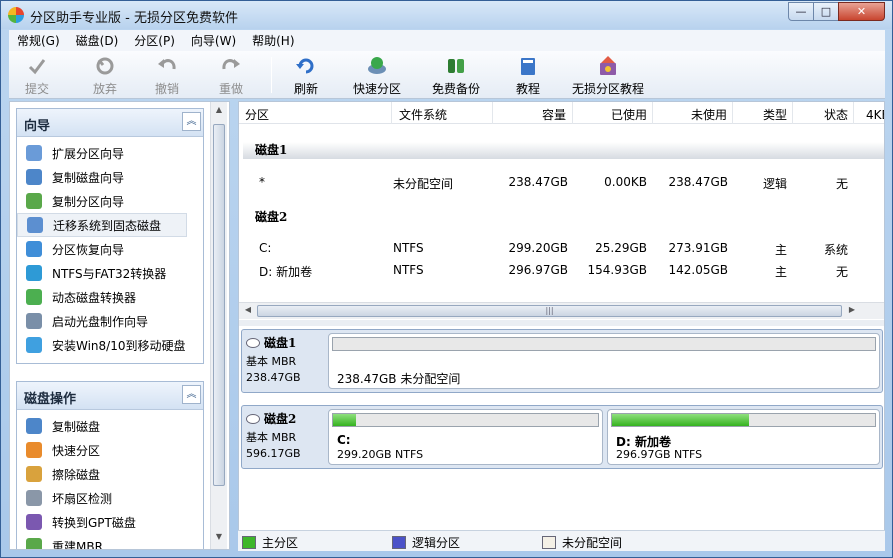 This screenshot has height=558, width=893. I want to click on menu-general: 常规(G), so click(38, 40).